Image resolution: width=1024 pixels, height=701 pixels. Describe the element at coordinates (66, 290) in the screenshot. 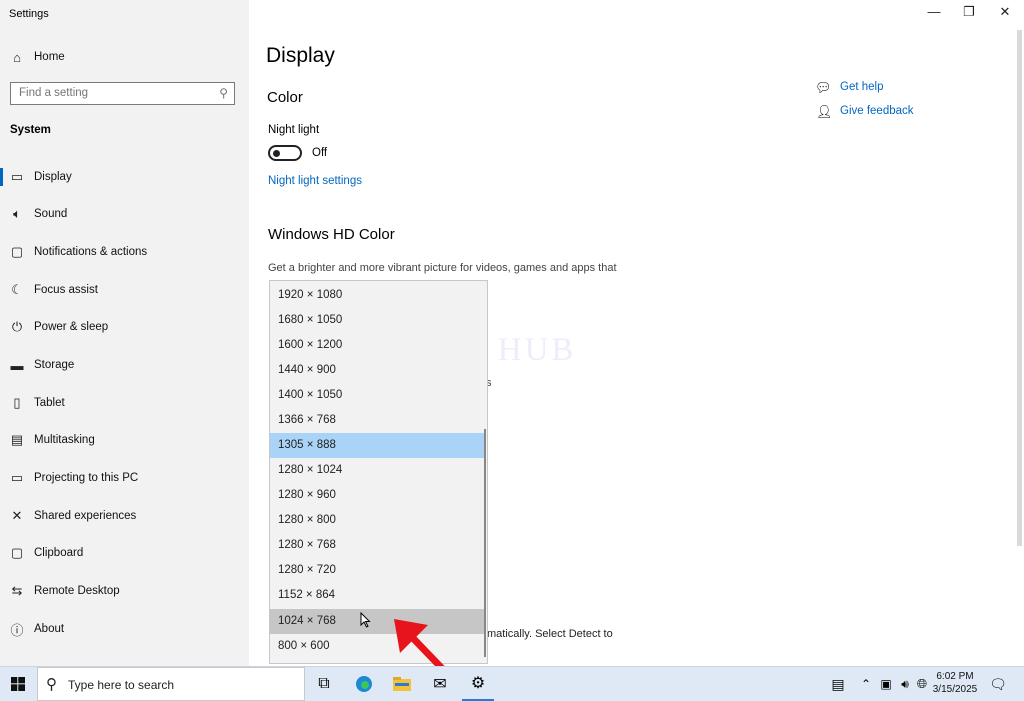

I see `sidebar-item-label: Focus assist` at that location.